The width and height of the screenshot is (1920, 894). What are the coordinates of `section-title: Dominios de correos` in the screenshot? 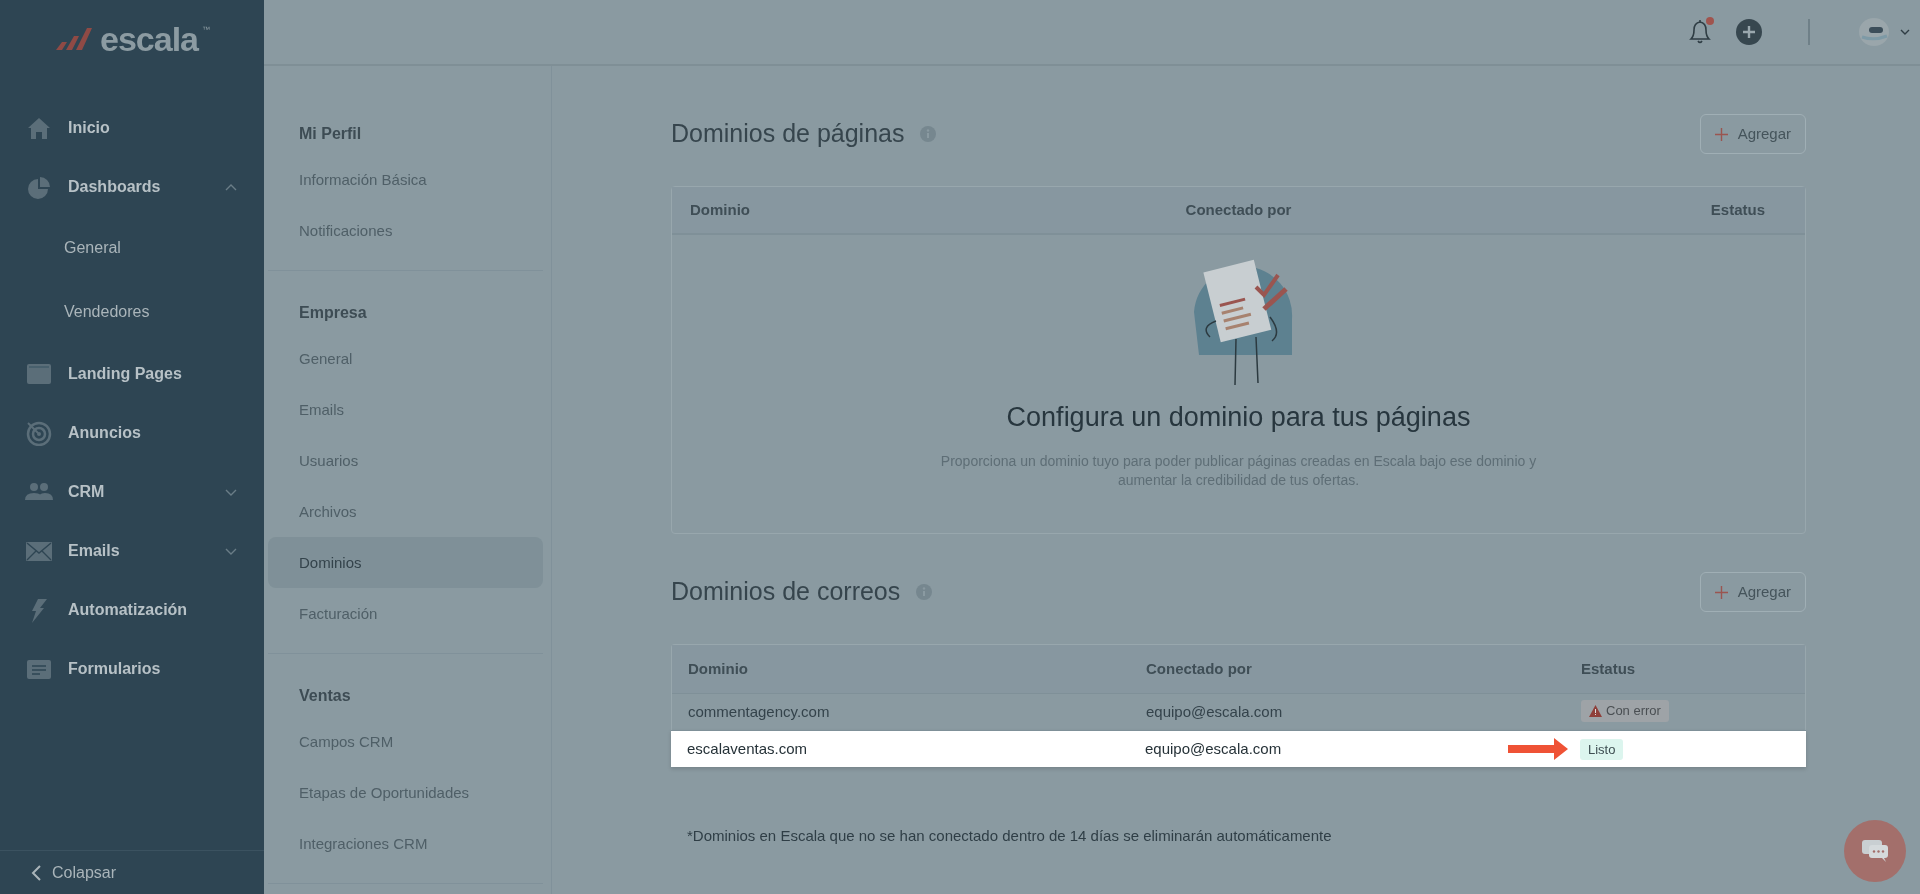 It's located at (786, 592).